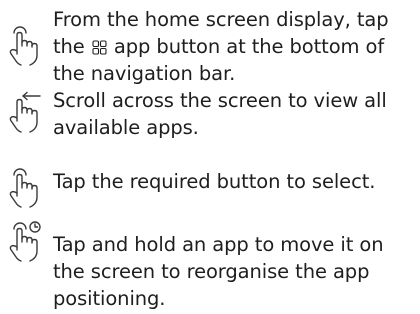 This screenshot has width=420, height=314. I want to click on tap-and-hold-gesture-icon, so click(22, 242).